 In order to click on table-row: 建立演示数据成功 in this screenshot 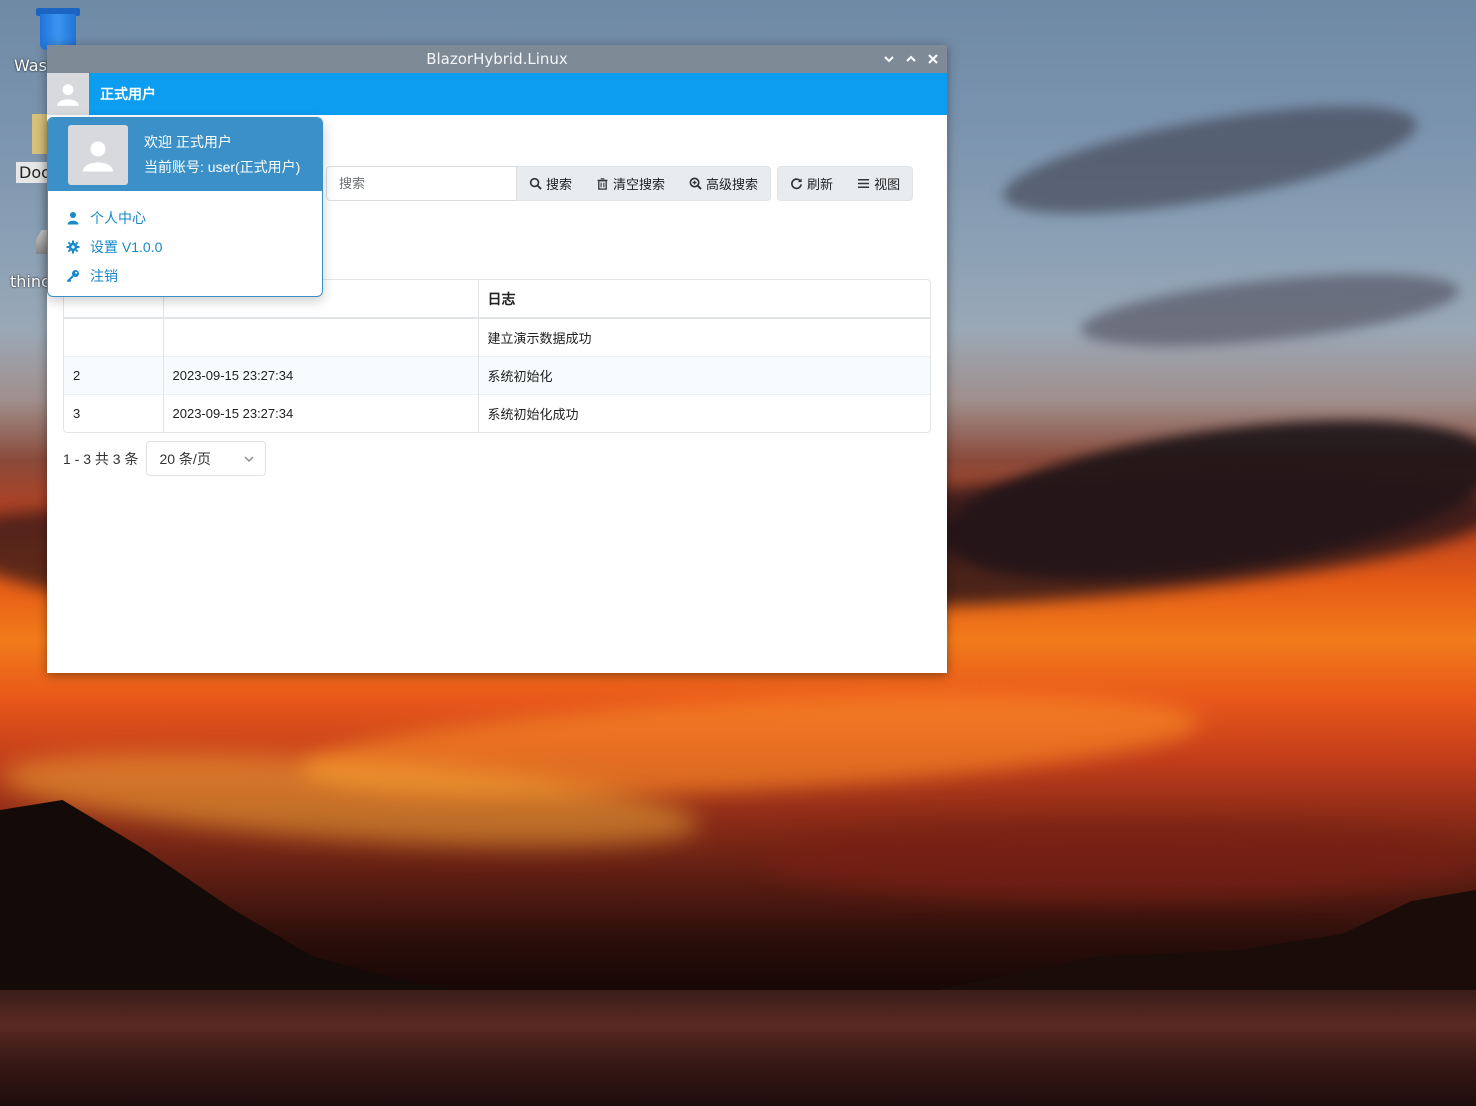, I will do `click(497, 336)`.